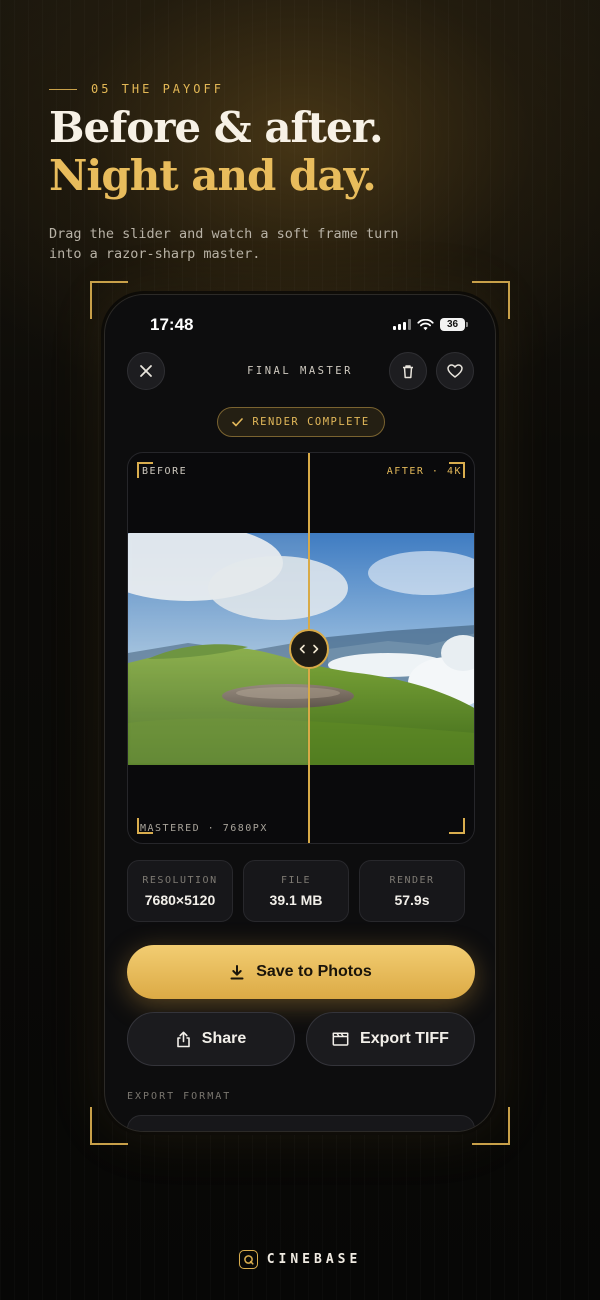 The width and height of the screenshot is (600, 1300). I want to click on battery-icon: 36, so click(454, 324).